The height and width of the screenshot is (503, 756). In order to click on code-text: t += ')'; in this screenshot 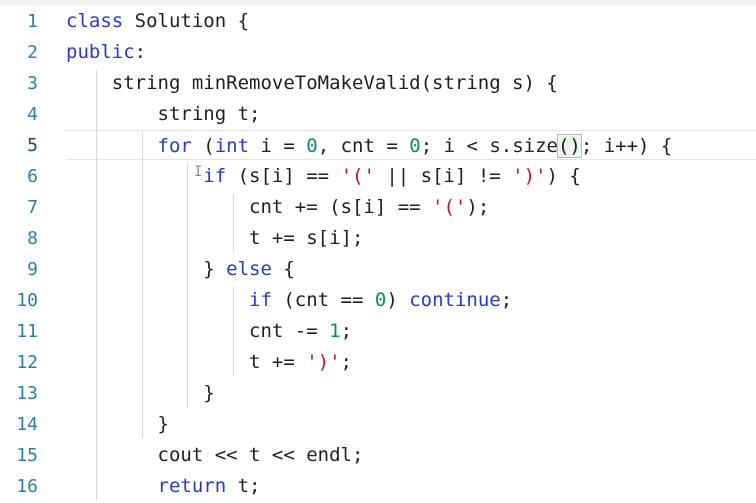, I will do `click(209, 362)`.